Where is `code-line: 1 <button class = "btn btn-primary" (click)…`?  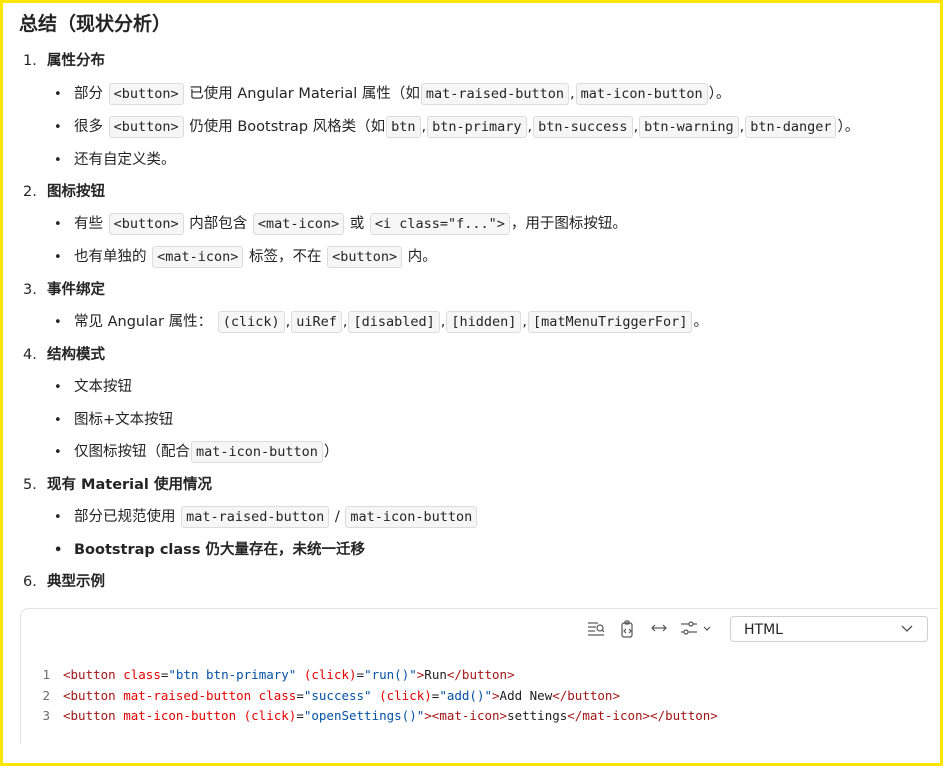 code-line: 1 <button class = "btn btn-primary" (click)… is located at coordinates (369, 675).